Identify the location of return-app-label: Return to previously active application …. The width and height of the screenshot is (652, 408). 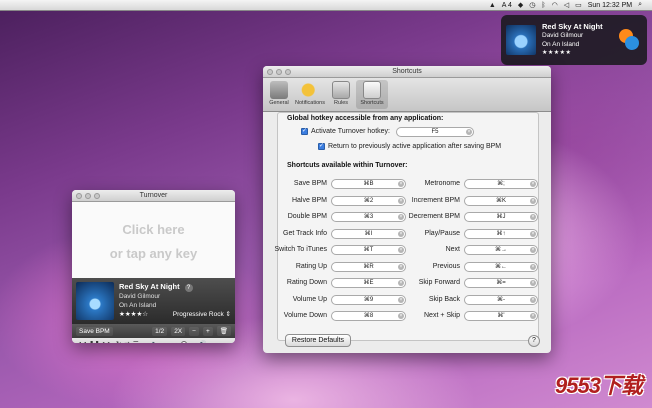
(415, 146).